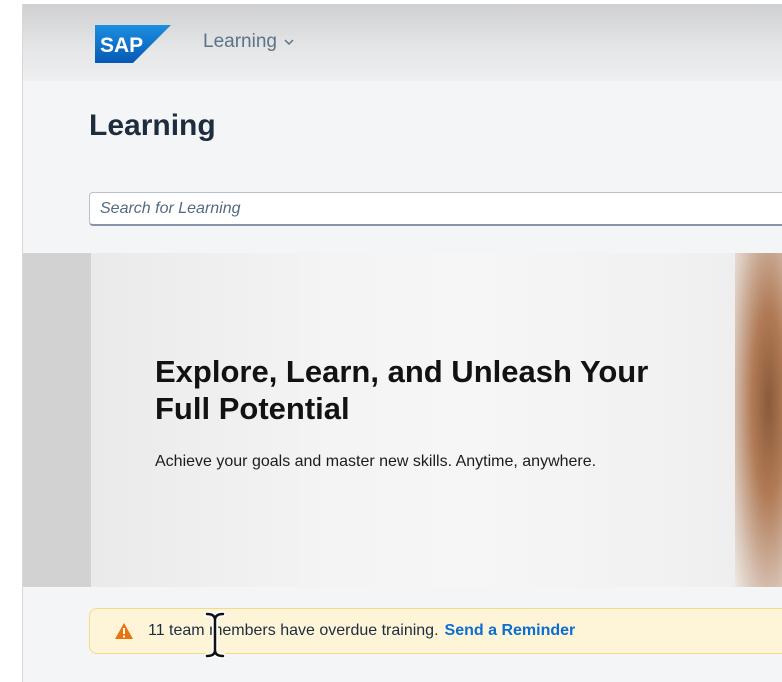  What do you see at coordinates (758, 420) in the screenshot?
I see `hero-photo` at bounding box center [758, 420].